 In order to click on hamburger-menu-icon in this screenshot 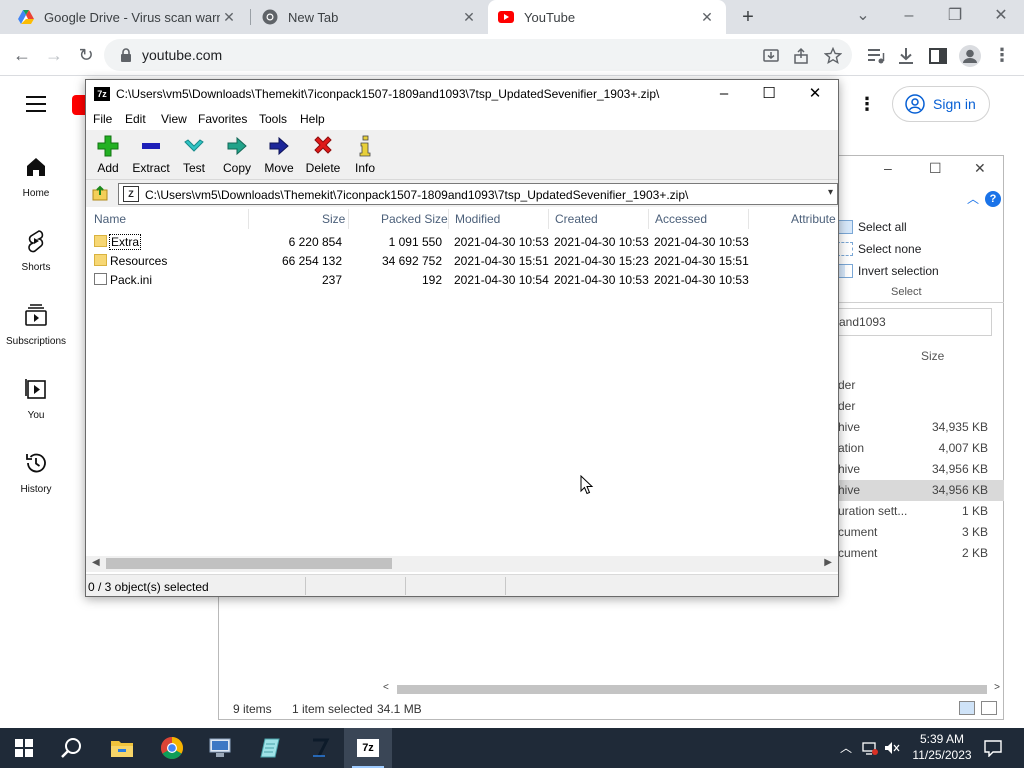, I will do `click(36, 104)`.